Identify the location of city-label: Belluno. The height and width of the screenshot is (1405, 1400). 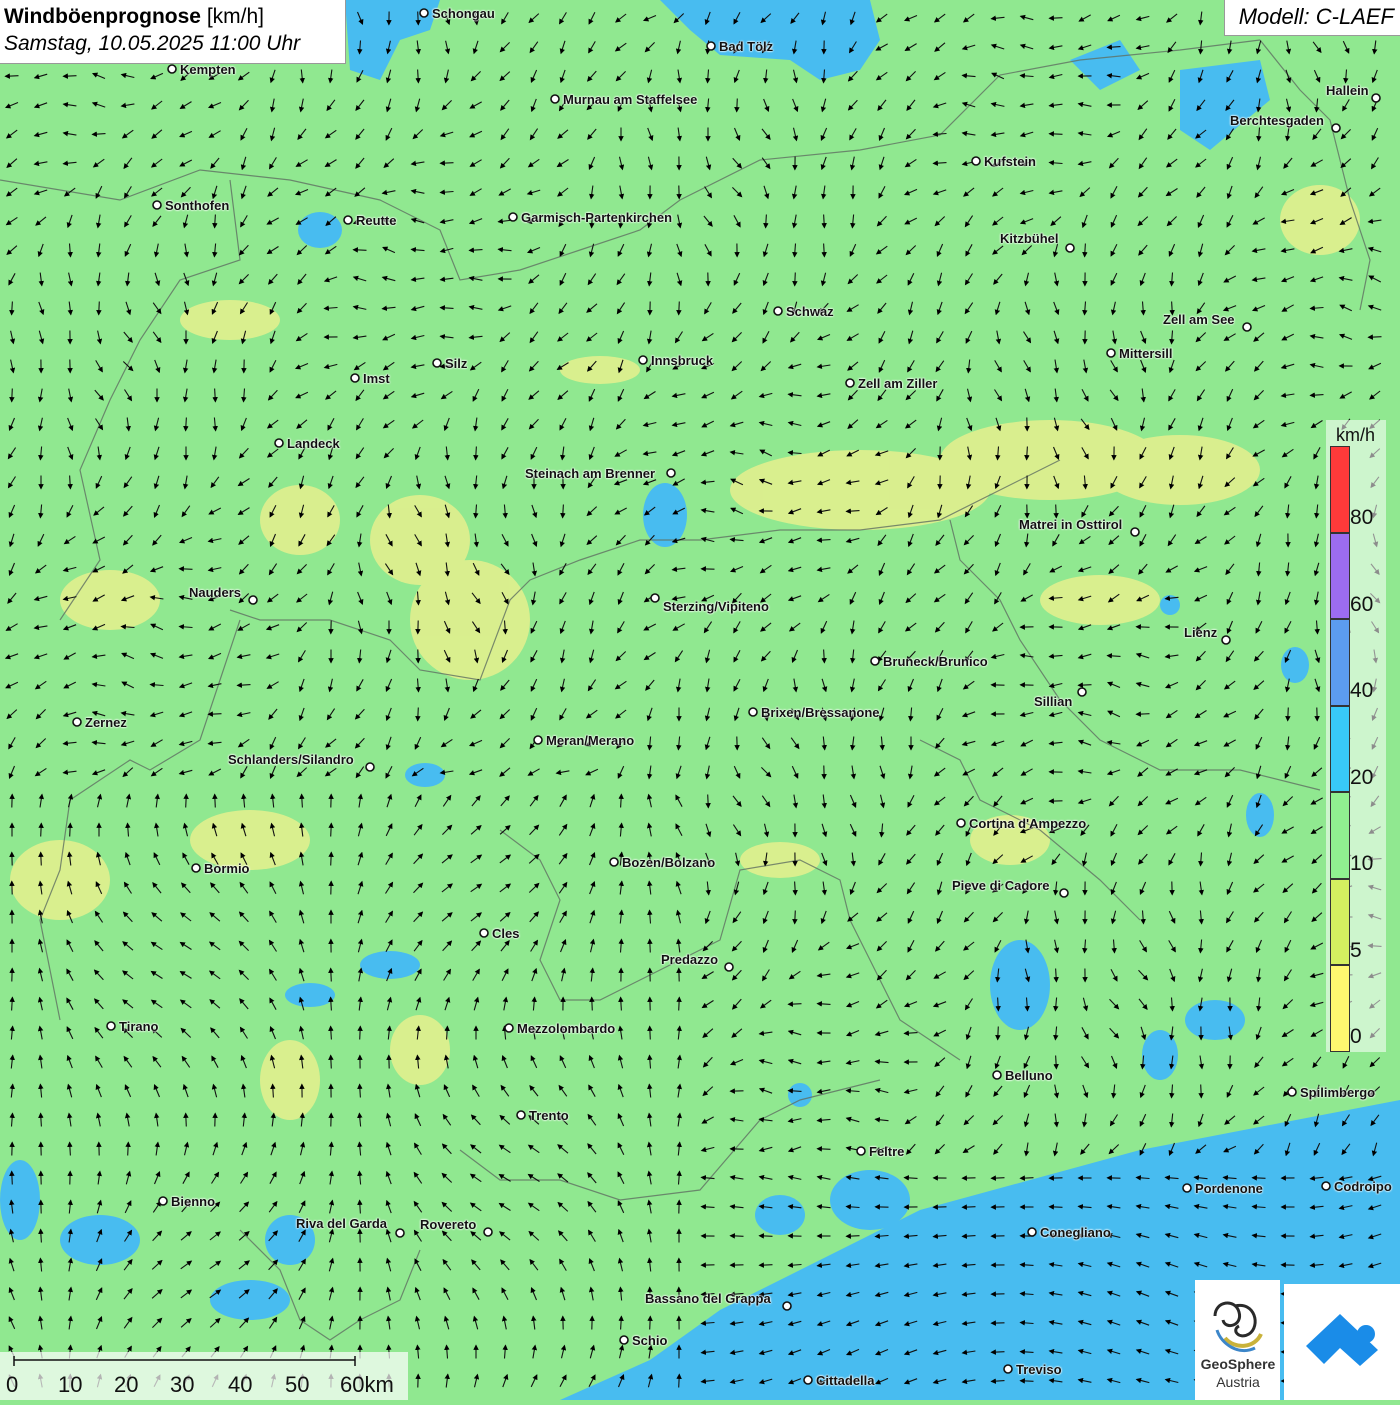
(1029, 1076).